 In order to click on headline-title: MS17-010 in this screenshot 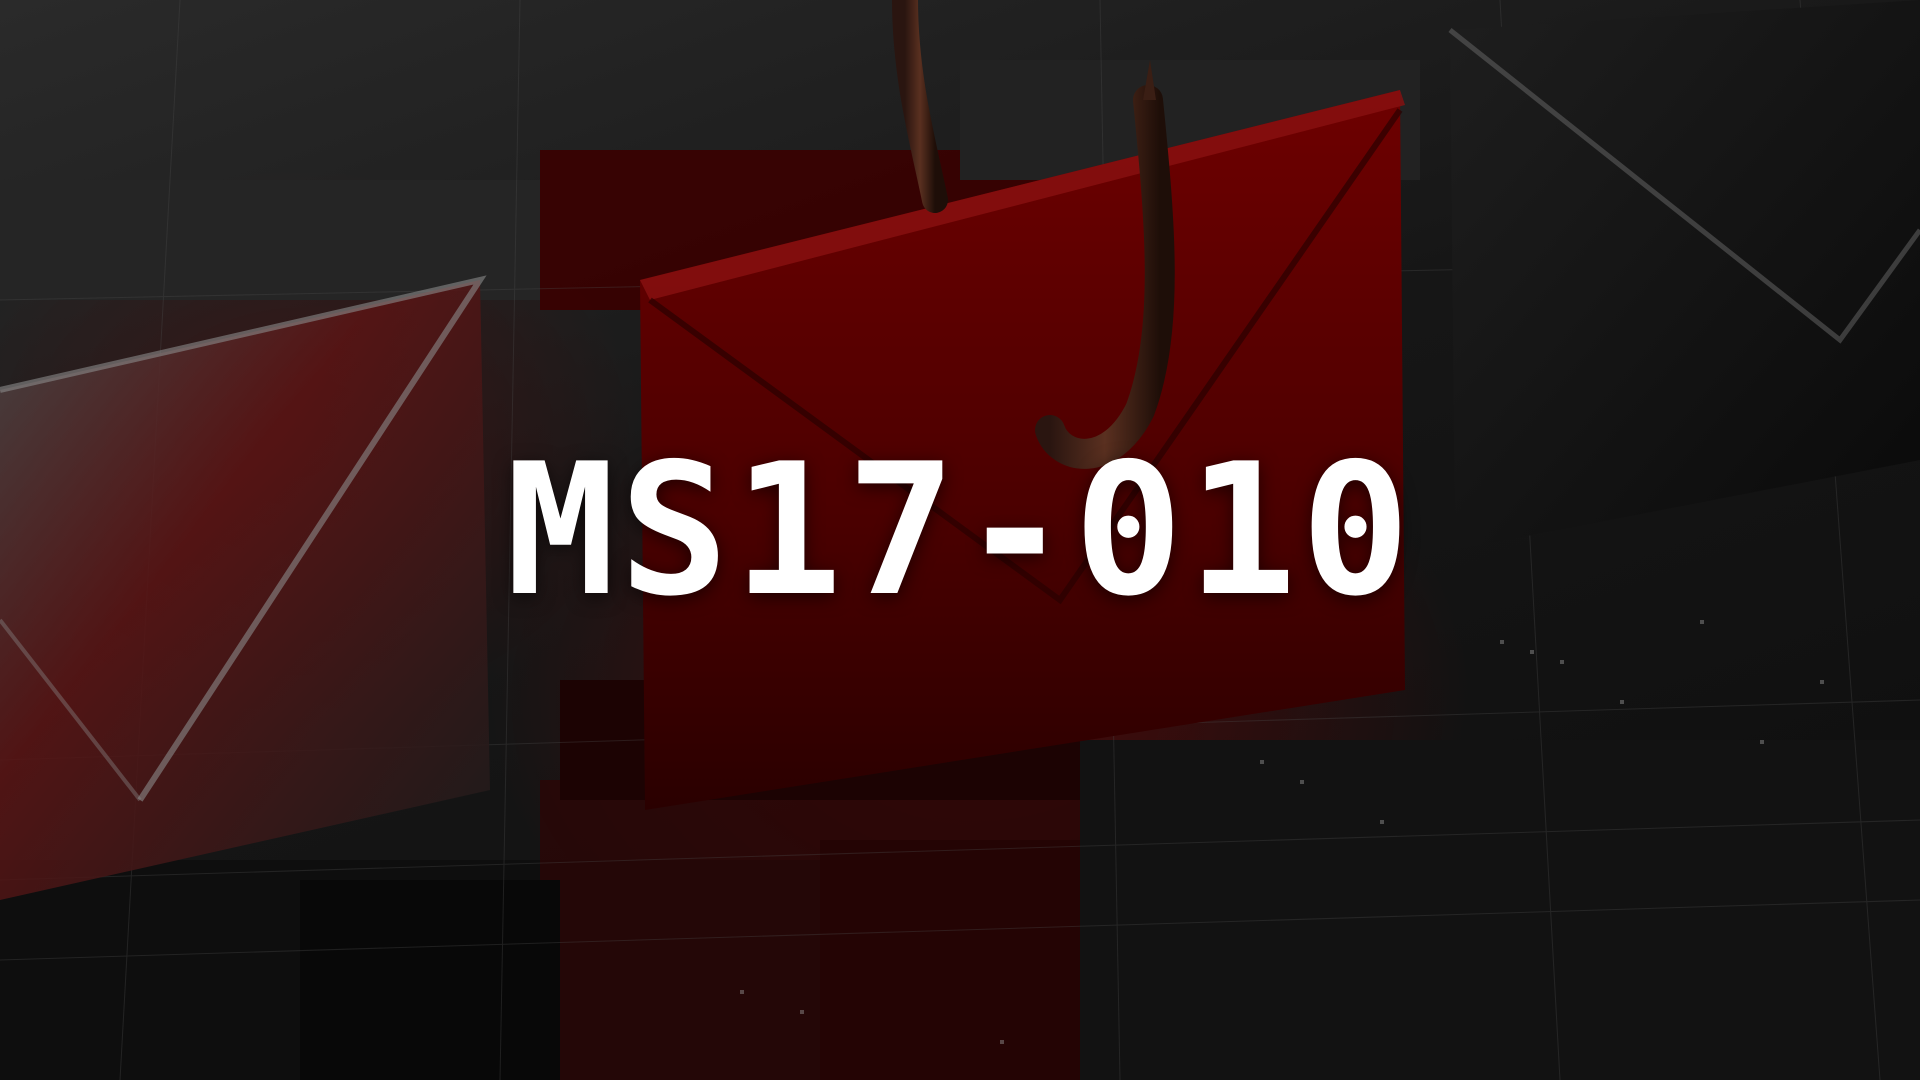, I will do `click(960, 530)`.